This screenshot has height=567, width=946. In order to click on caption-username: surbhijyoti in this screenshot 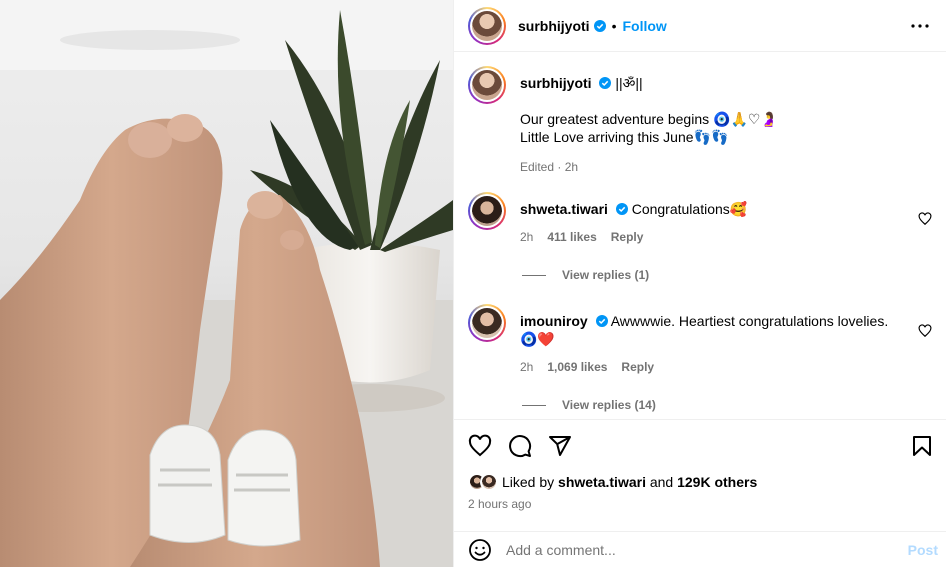, I will do `click(556, 83)`.